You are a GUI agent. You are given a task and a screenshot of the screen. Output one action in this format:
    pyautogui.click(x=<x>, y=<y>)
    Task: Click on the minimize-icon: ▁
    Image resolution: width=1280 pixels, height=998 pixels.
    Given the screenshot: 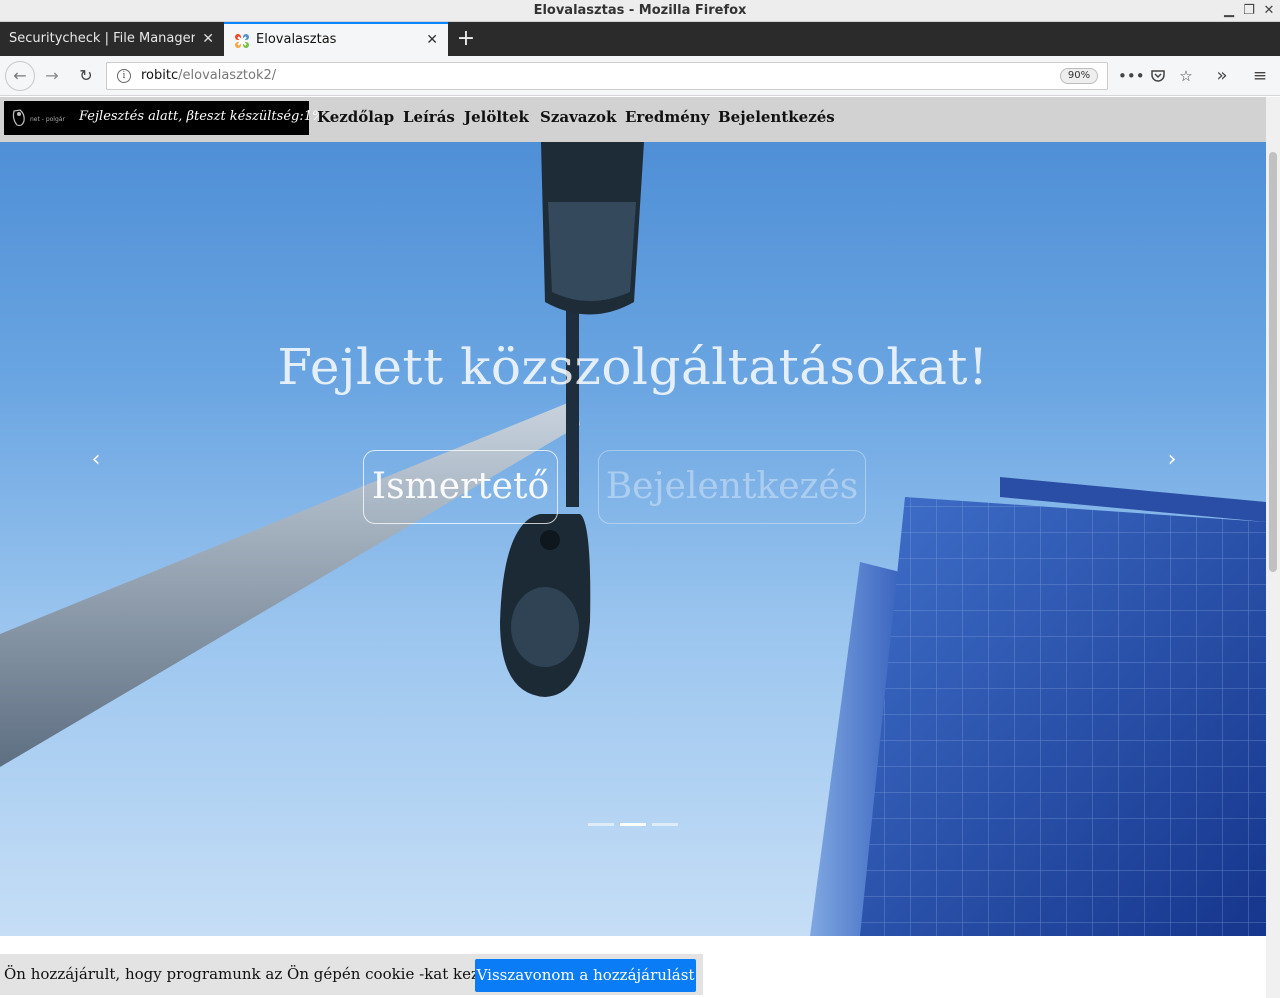 What is the action you would take?
    pyautogui.click(x=1229, y=11)
    